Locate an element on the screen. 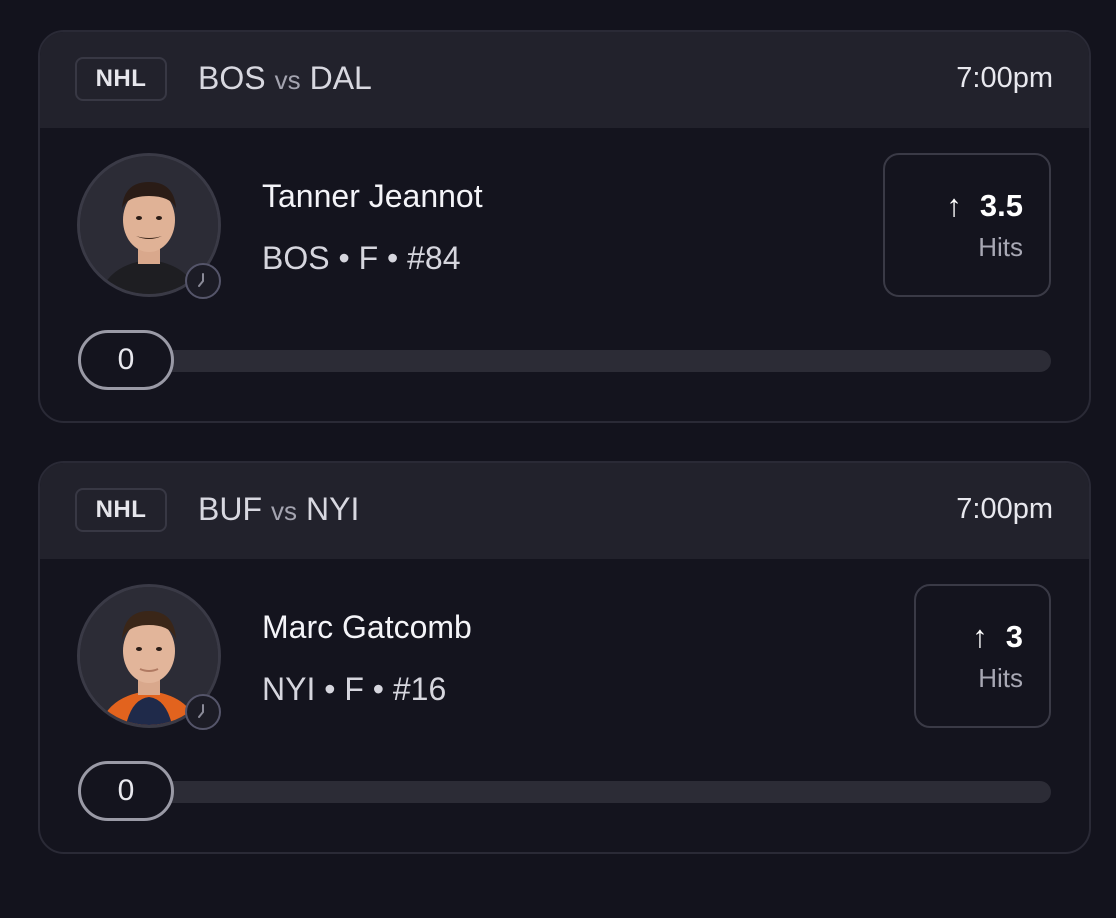 This screenshot has height=918, width=1116. away-team: DAL is located at coordinates (340, 78).